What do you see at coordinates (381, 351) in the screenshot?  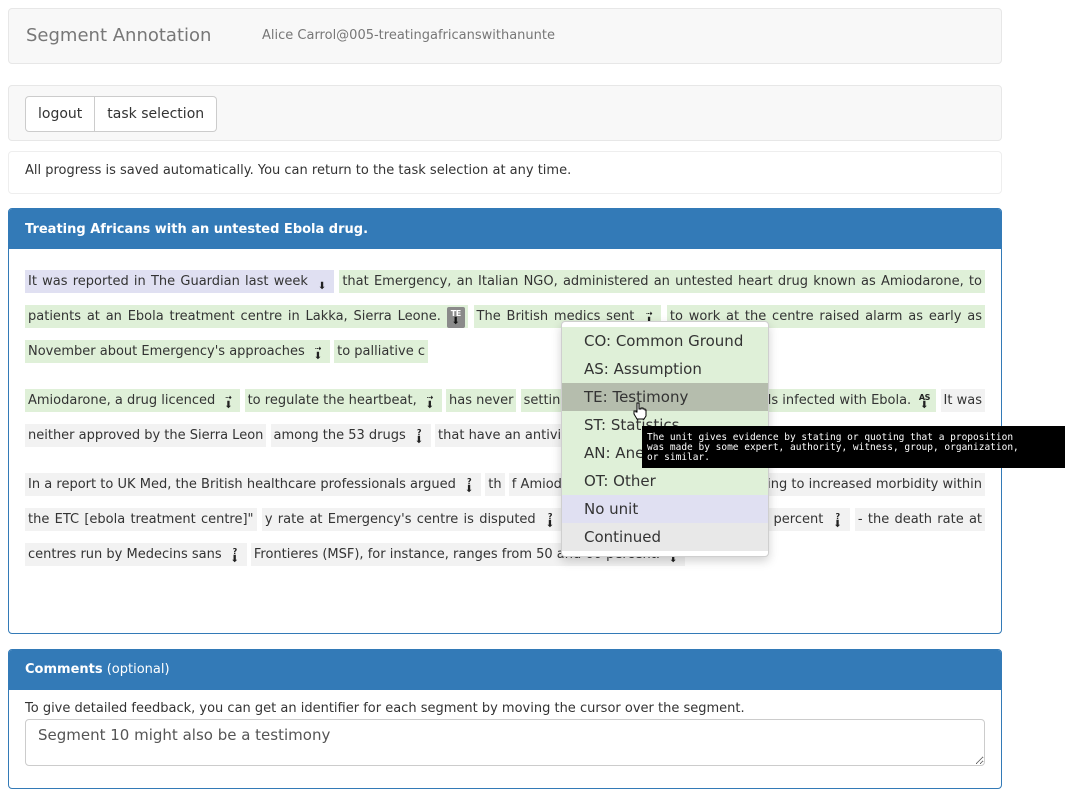 I see `segment: to palliative c` at bounding box center [381, 351].